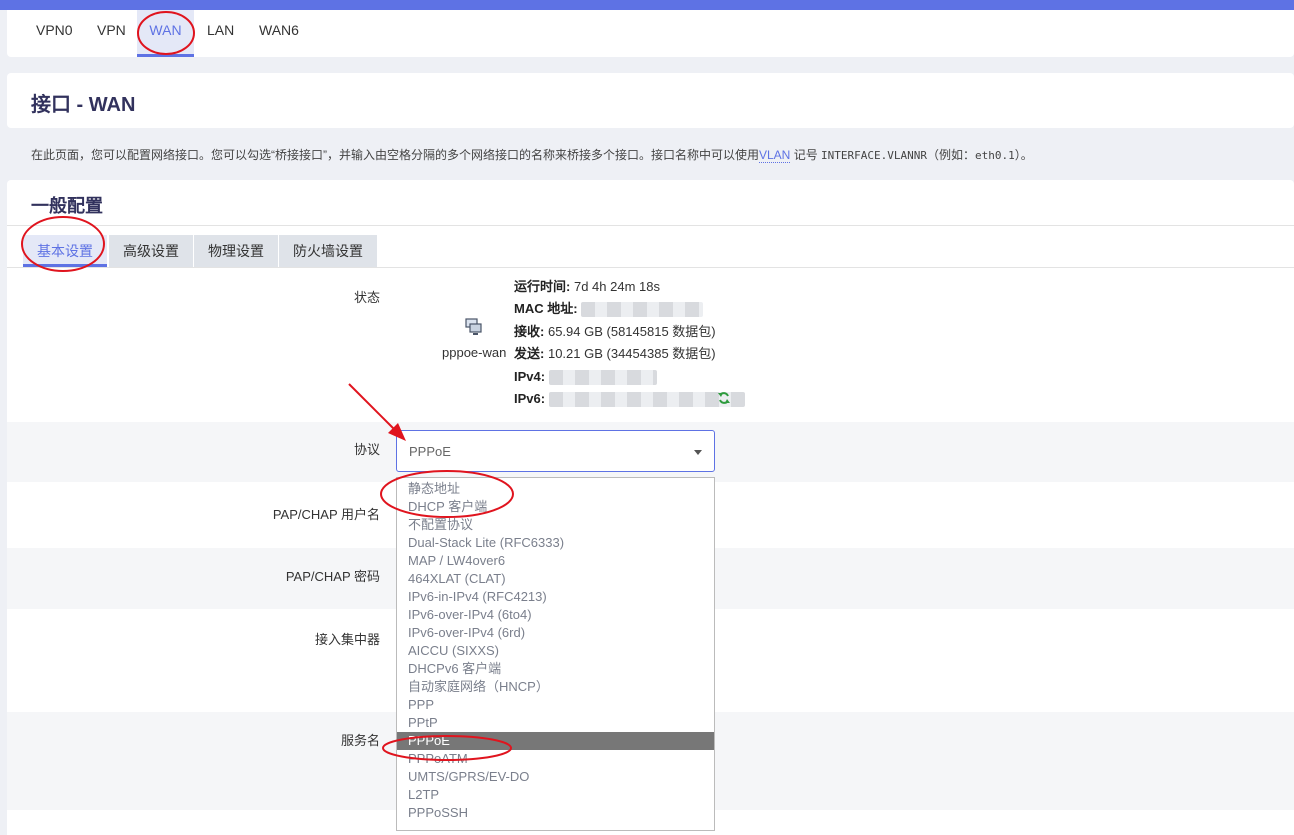 This screenshot has width=1294, height=835. I want to click on mac-value-redacted, so click(642, 310).